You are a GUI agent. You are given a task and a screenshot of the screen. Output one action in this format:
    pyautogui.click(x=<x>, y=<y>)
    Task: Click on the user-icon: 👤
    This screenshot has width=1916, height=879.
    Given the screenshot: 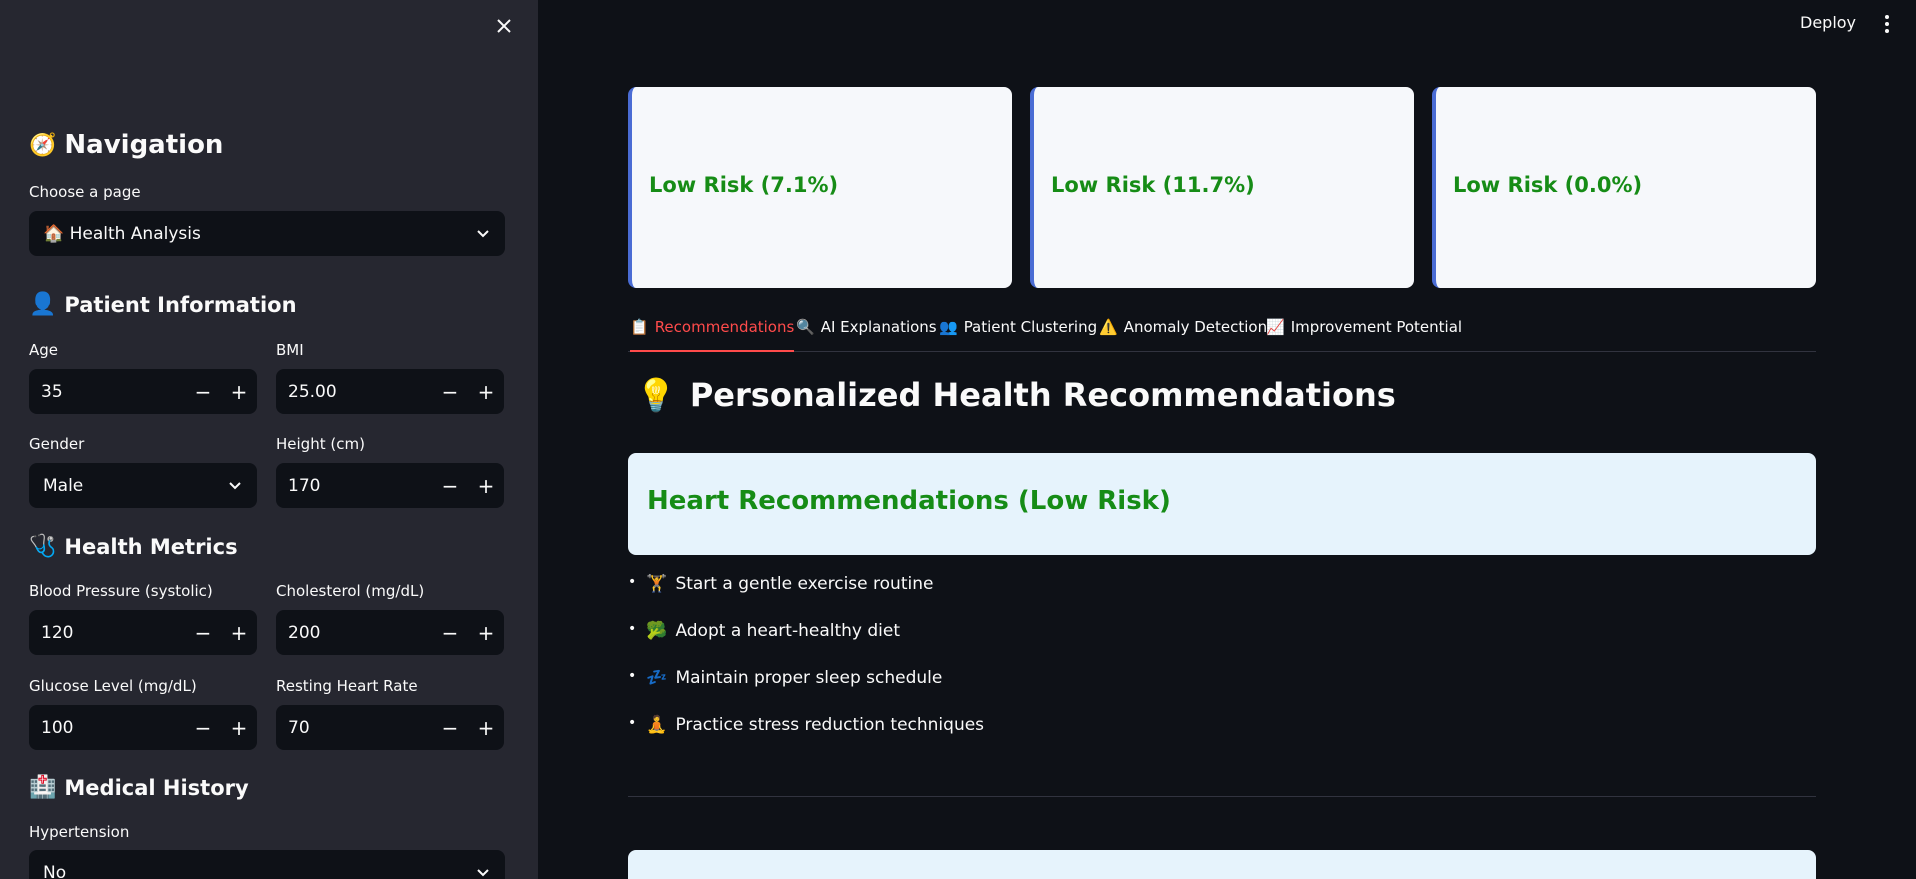 What is the action you would take?
    pyautogui.click(x=43, y=304)
    